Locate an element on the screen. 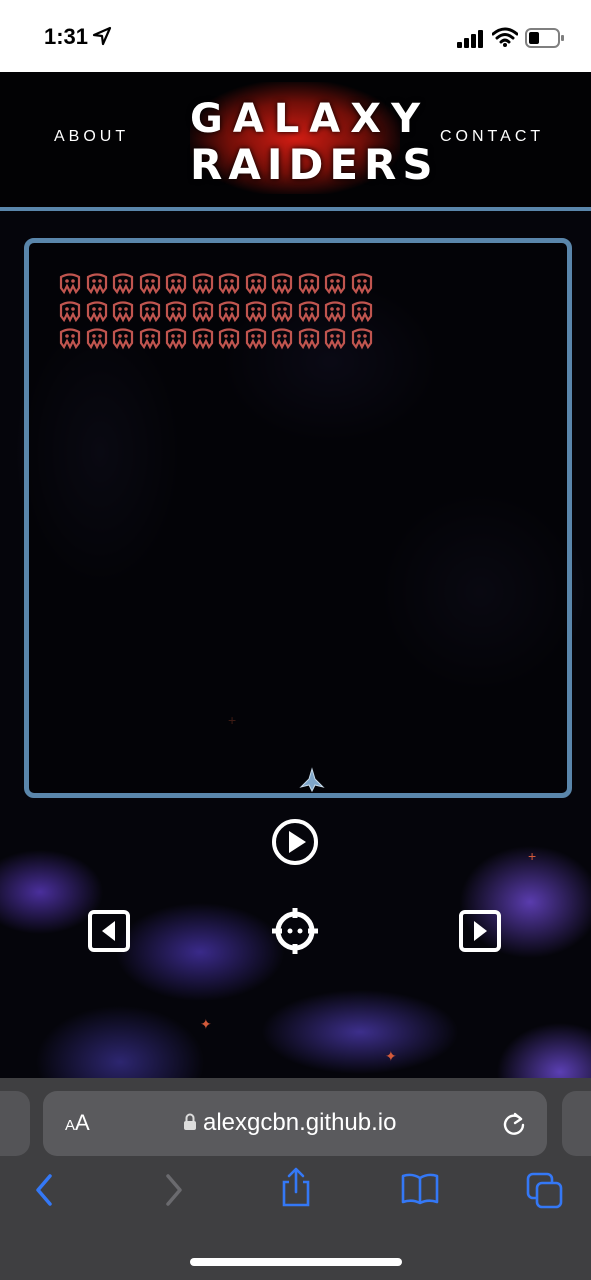 This screenshot has height=1280, width=591. address-bar: AA alexgcbn.github.io is located at coordinates (295, 1123).